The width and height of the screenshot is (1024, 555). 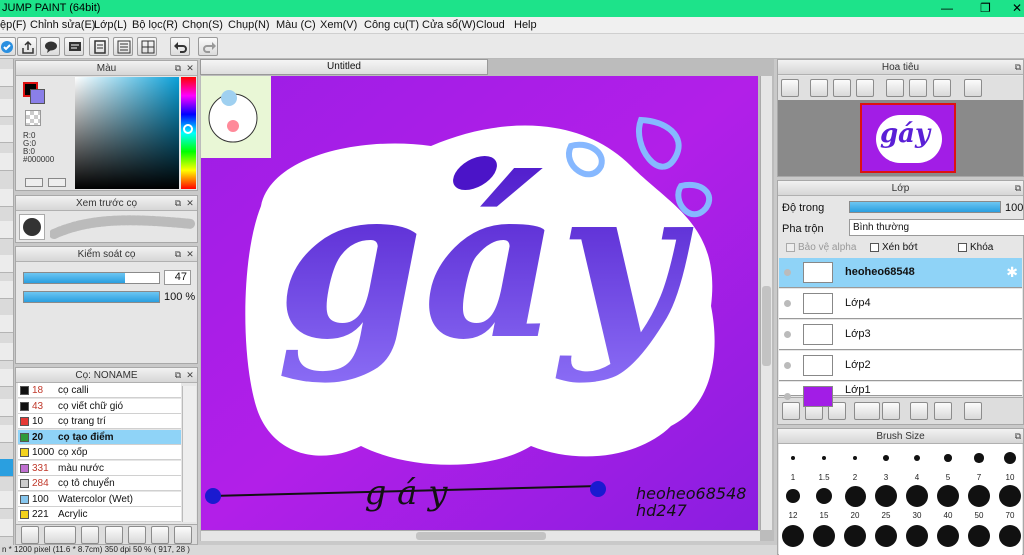 What do you see at coordinates (208, 46) in the screenshot?
I see `redo-button` at bounding box center [208, 46].